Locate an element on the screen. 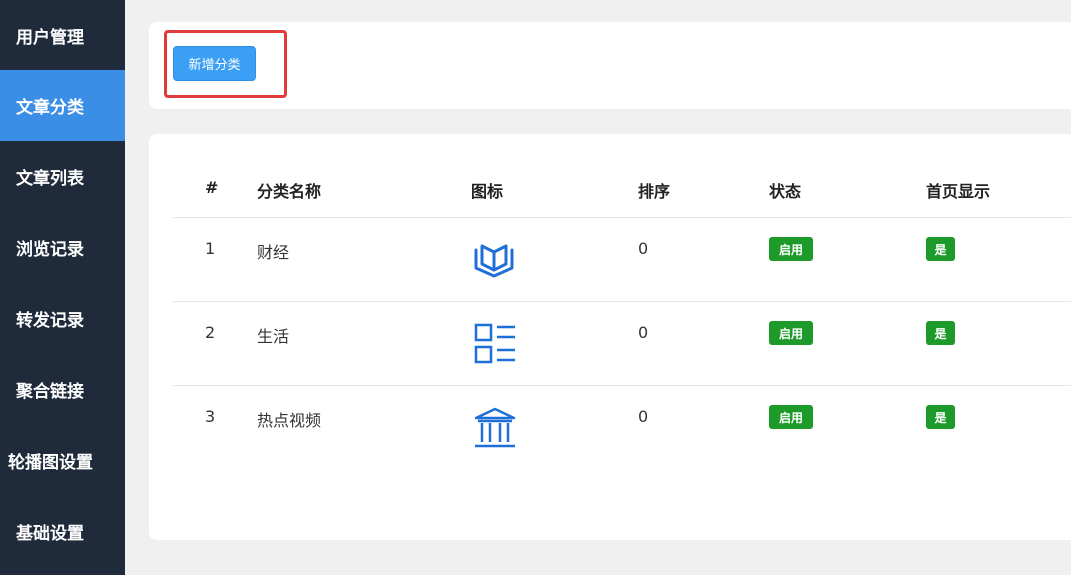 This screenshot has height=575, width=1071. sidebar-item-browse-records: 浏览记录 is located at coordinates (62, 247).